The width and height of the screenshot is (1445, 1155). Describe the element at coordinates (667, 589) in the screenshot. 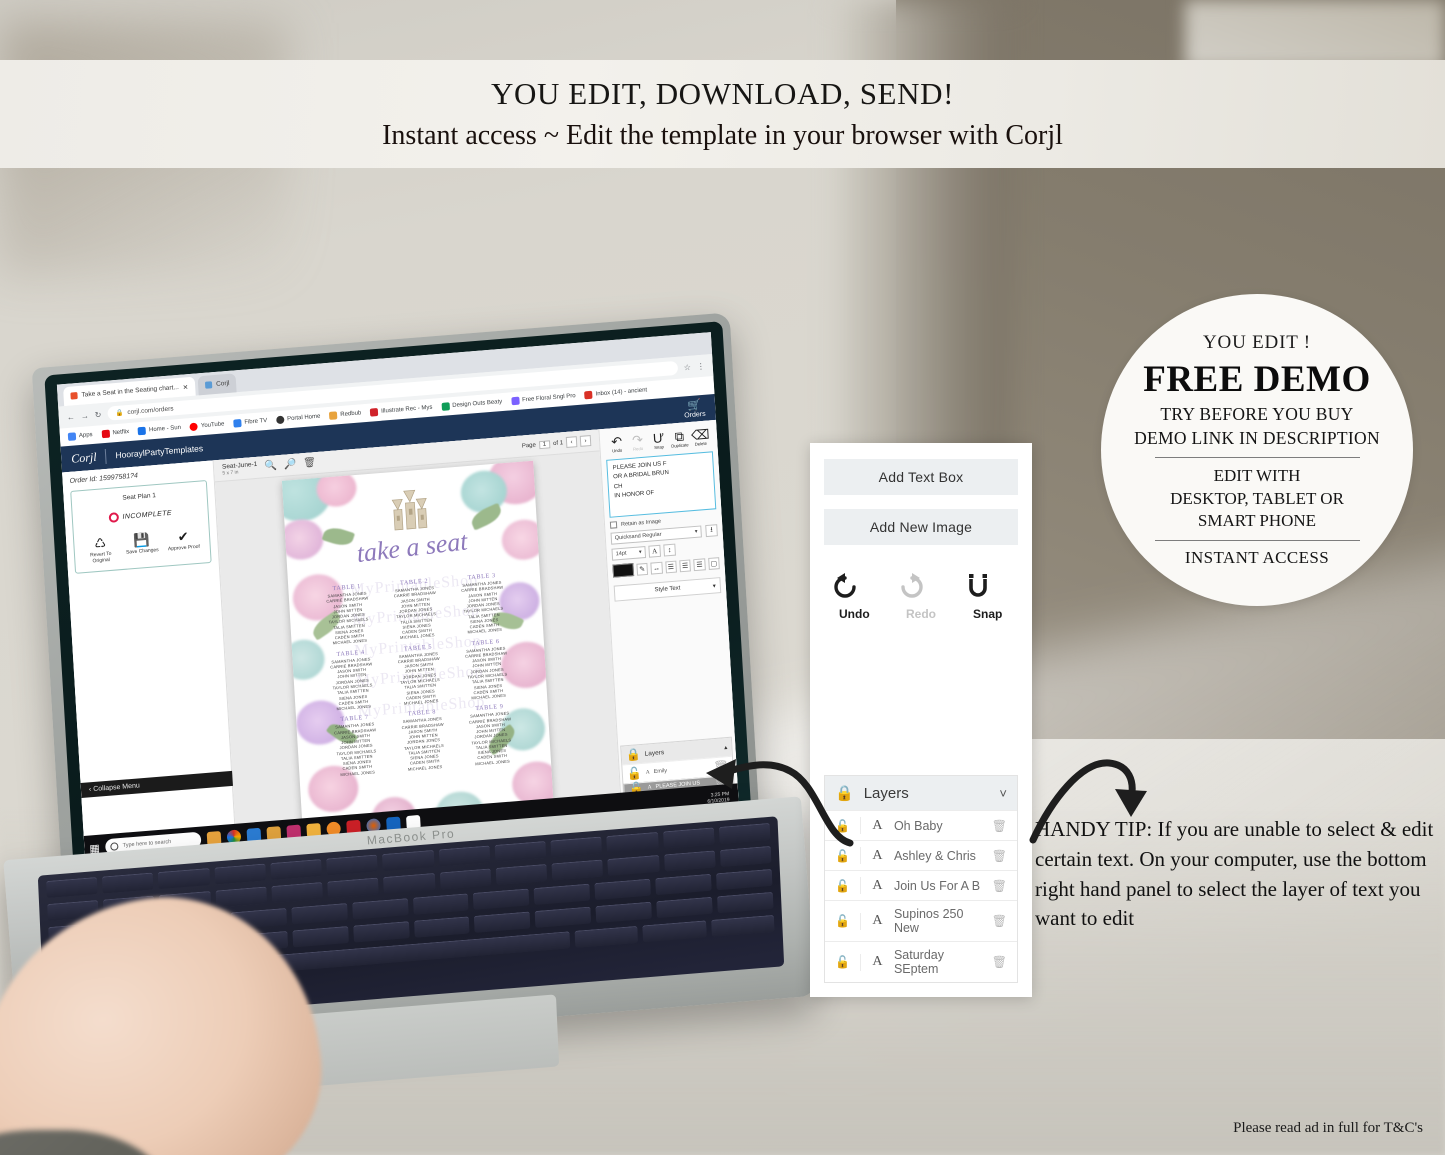

I see `style-text-dropdown: Style Text ▾` at that location.